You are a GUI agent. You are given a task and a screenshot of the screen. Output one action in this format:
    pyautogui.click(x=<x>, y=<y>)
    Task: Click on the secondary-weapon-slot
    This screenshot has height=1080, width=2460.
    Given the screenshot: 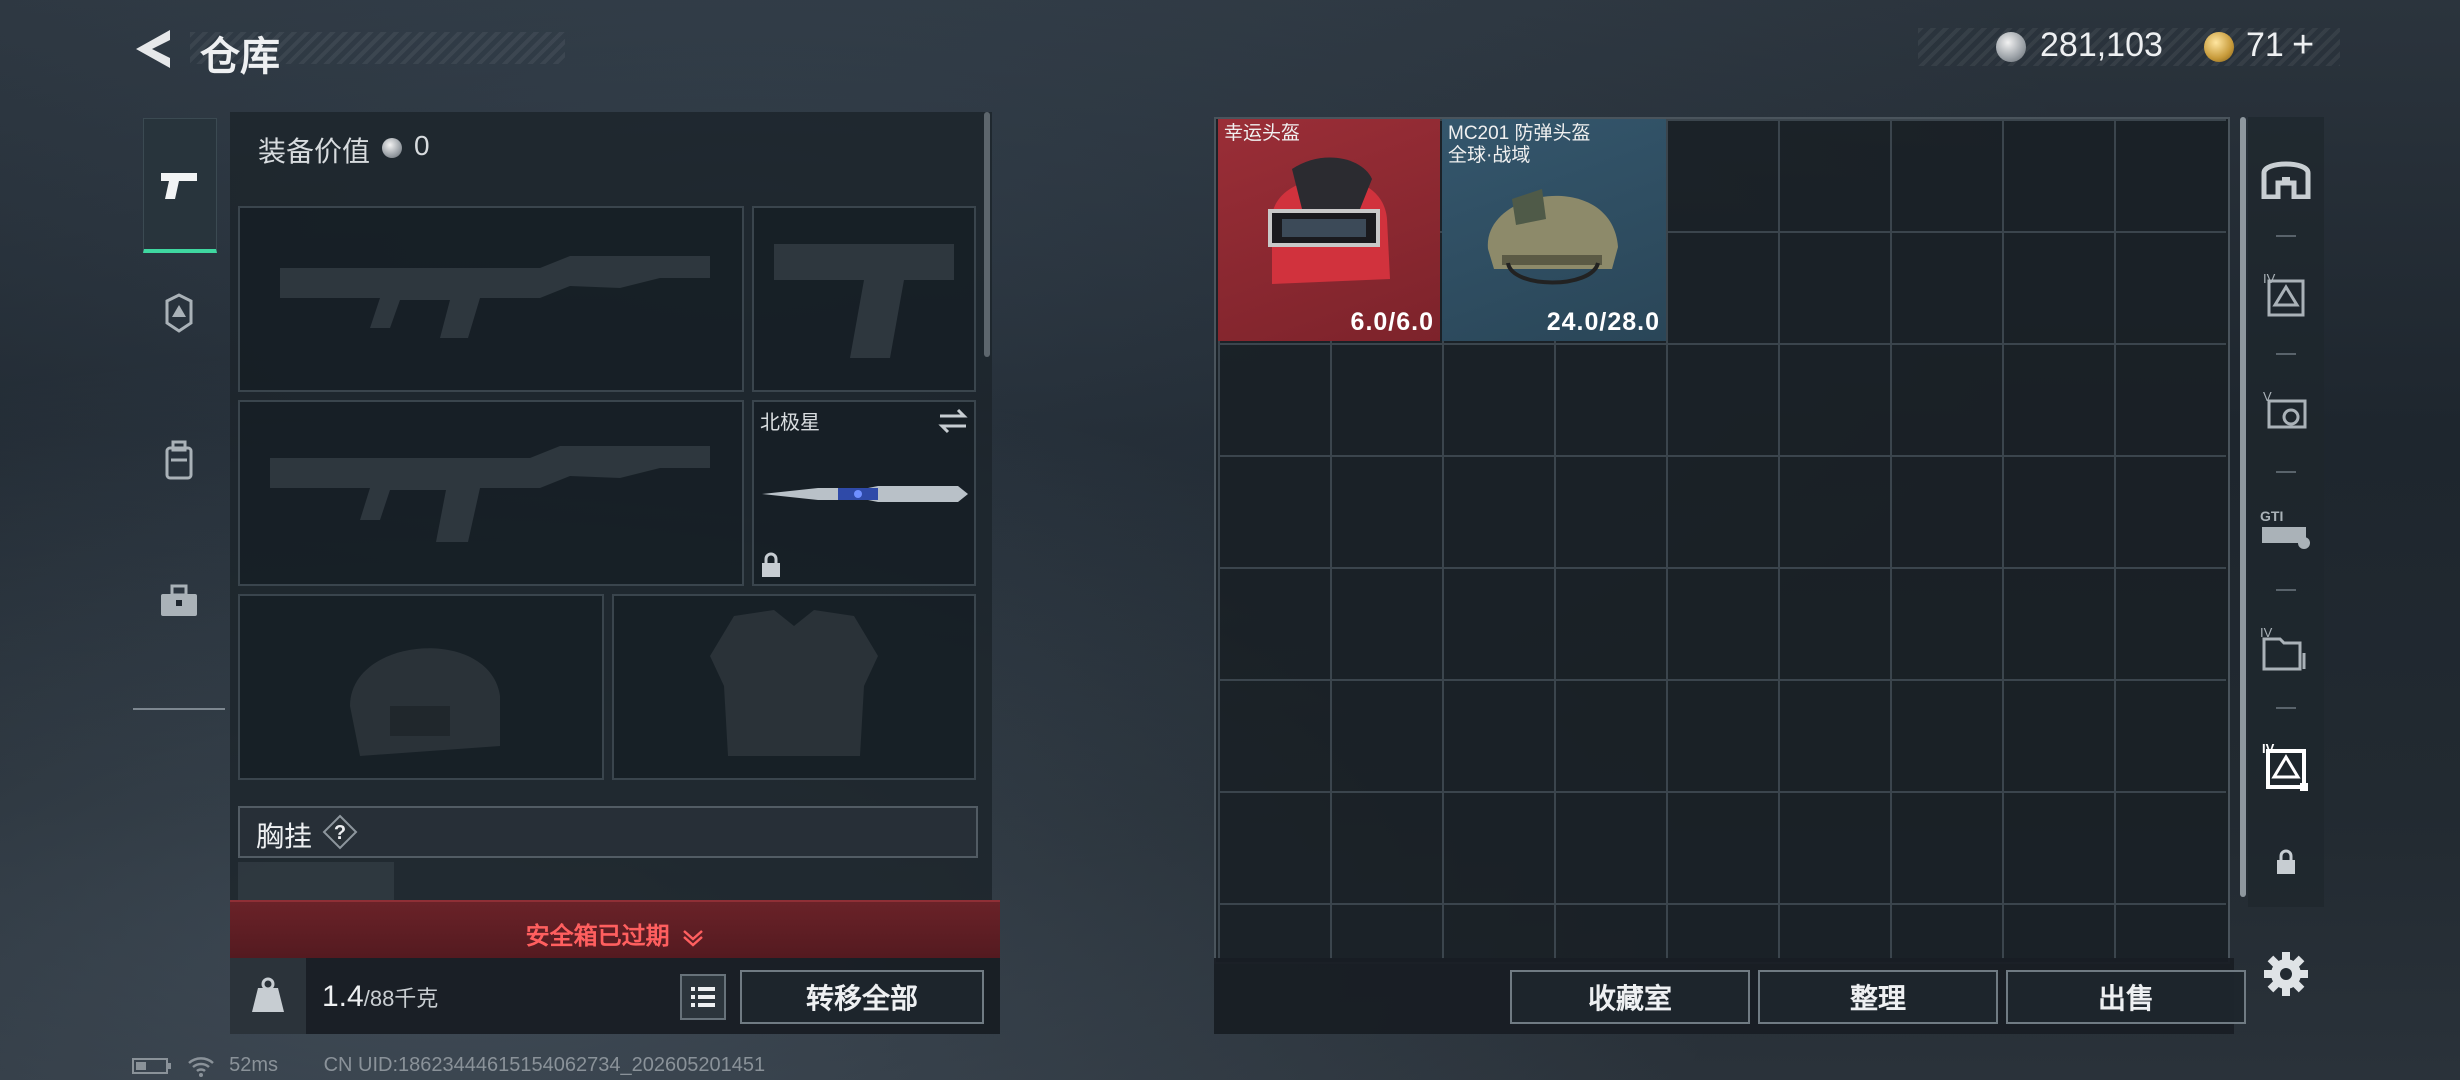 What is the action you would take?
    pyautogui.click(x=491, y=493)
    